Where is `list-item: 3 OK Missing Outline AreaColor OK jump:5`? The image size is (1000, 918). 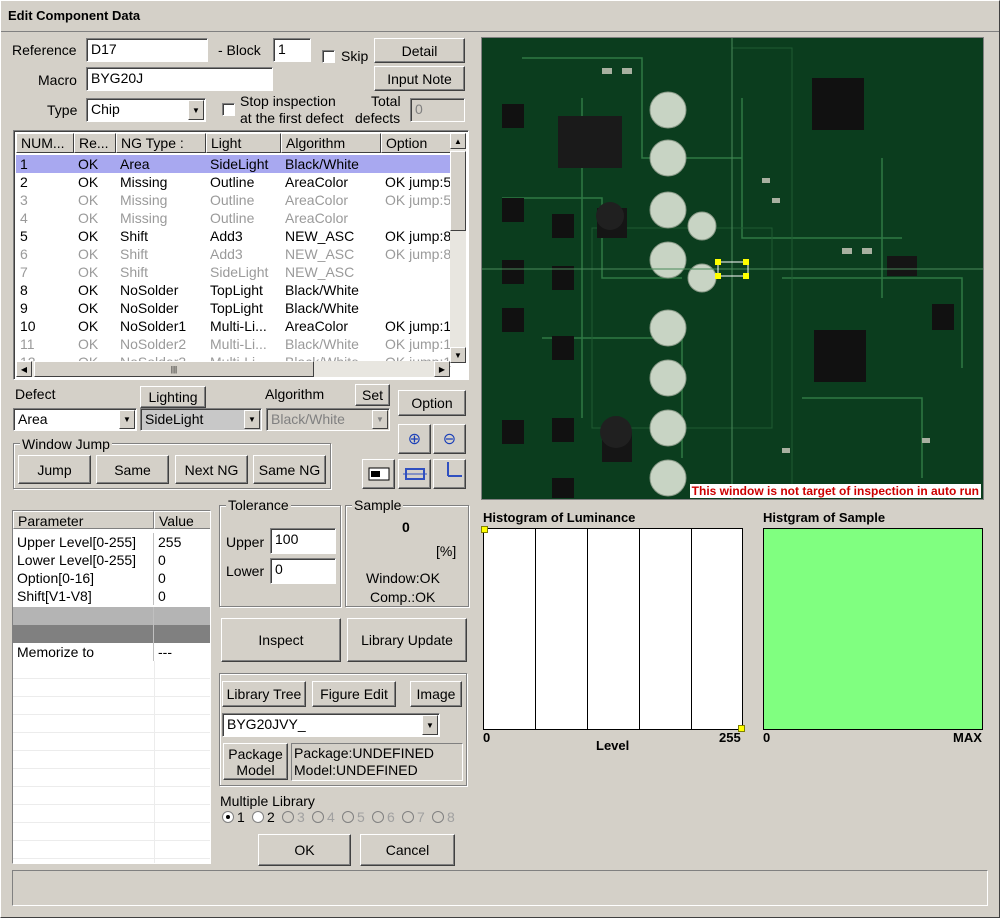
list-item: 3 OK Missing Outline AreaColor OK jump:5 is located at coordinates (236, 200).